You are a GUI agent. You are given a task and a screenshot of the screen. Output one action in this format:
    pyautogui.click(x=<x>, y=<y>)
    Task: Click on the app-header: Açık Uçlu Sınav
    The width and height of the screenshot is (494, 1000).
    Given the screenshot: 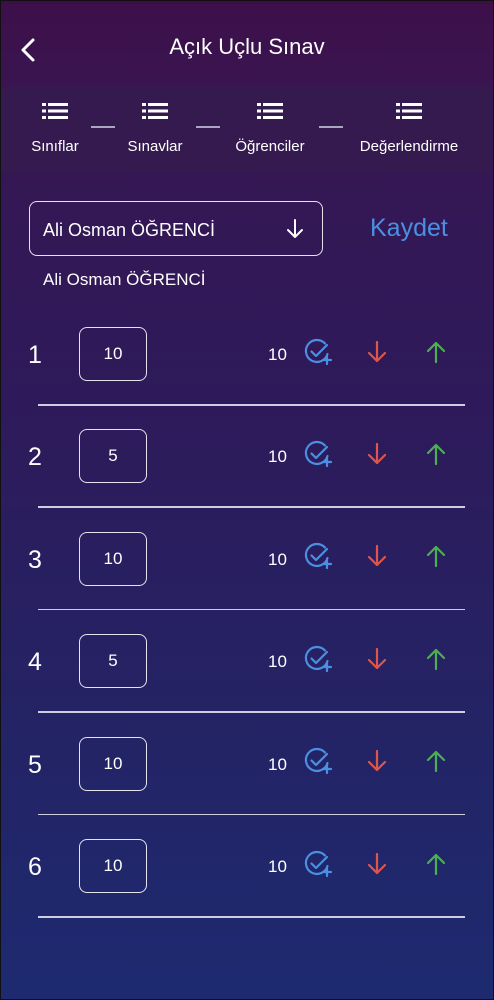 What is the action you would take?
    pyautogui.click(x=247, y=44)
    